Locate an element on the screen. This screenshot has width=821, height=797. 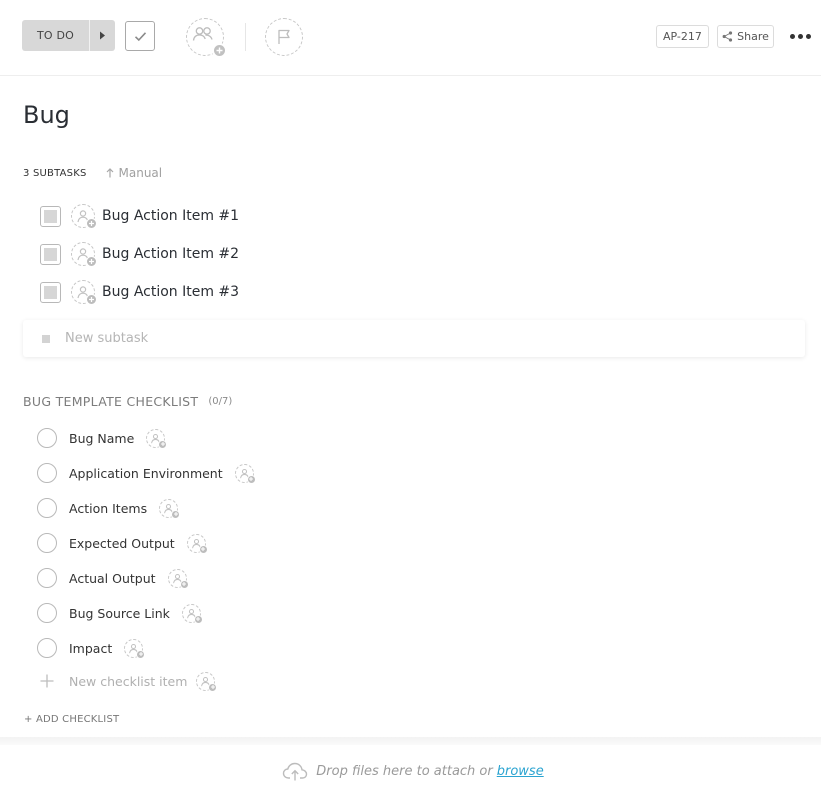
priority-flag-button is located at coordinates (284, 37).